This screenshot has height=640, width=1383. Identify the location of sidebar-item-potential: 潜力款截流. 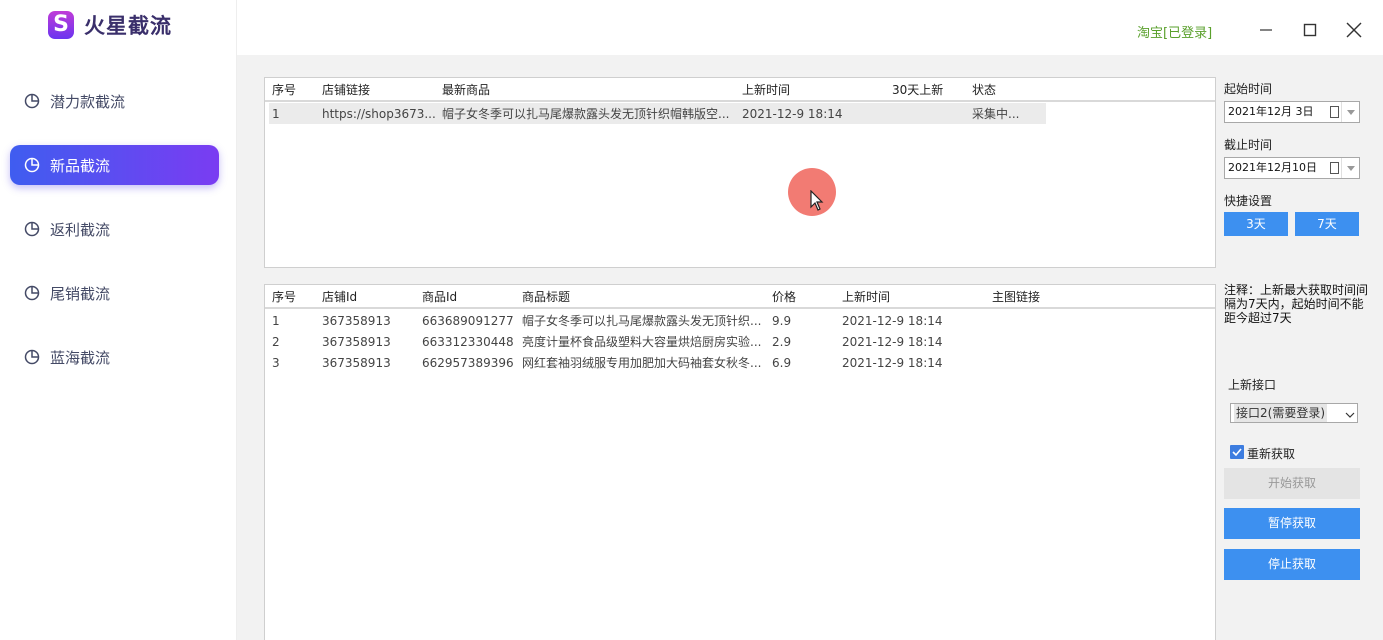
(114, 101).